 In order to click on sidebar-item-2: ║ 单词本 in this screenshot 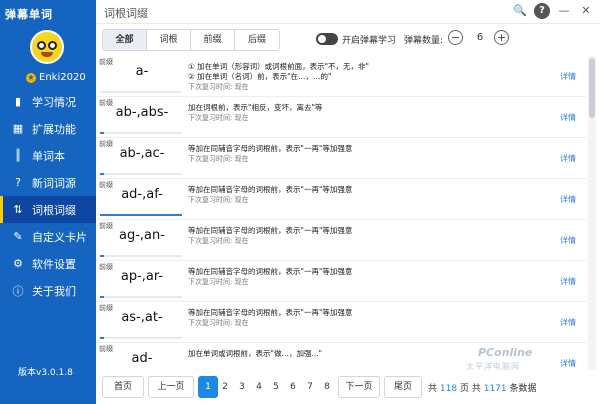, I will do `click(48, 155)`.